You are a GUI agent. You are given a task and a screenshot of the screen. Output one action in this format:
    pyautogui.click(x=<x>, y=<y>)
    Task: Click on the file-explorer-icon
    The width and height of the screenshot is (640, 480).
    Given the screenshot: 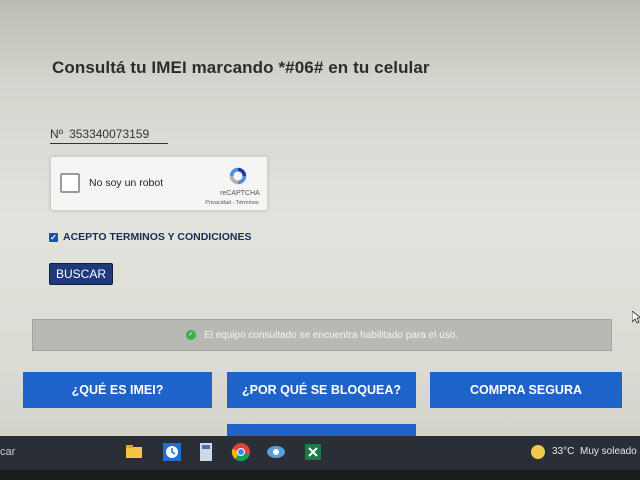 What is the action you would take?
    pyautogui.click(x=134, y=452)
    